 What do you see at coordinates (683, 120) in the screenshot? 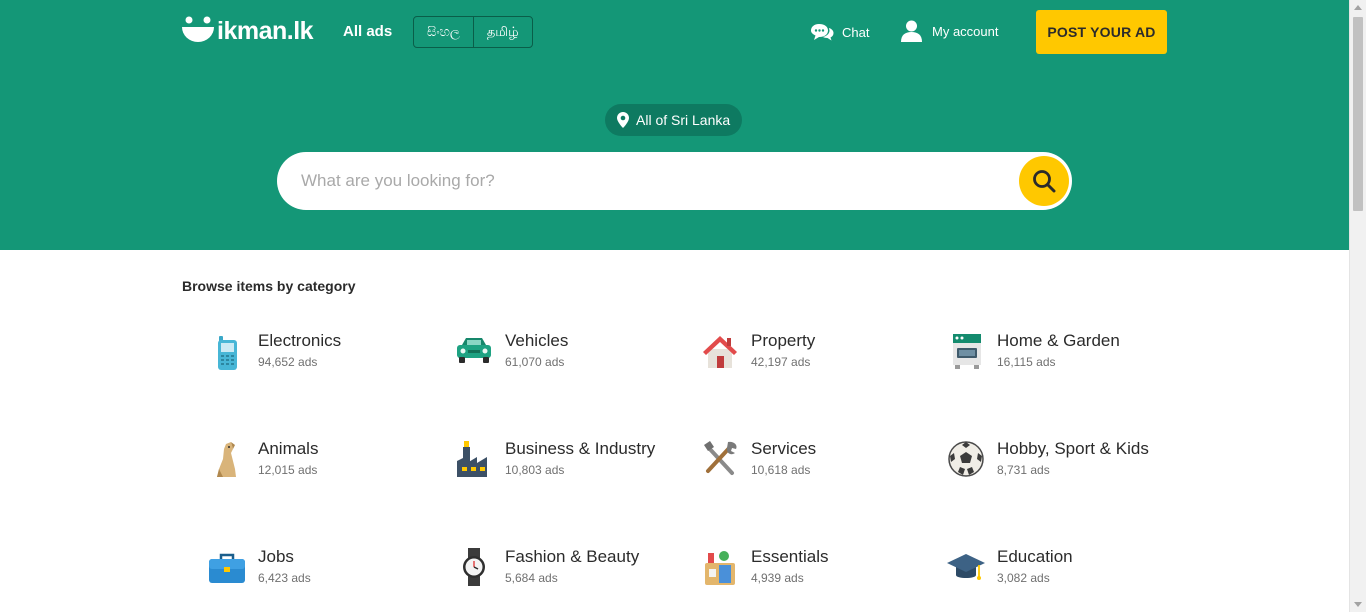
I see `location-label: All of Sri Lanka` at bounding box center [683, 120].